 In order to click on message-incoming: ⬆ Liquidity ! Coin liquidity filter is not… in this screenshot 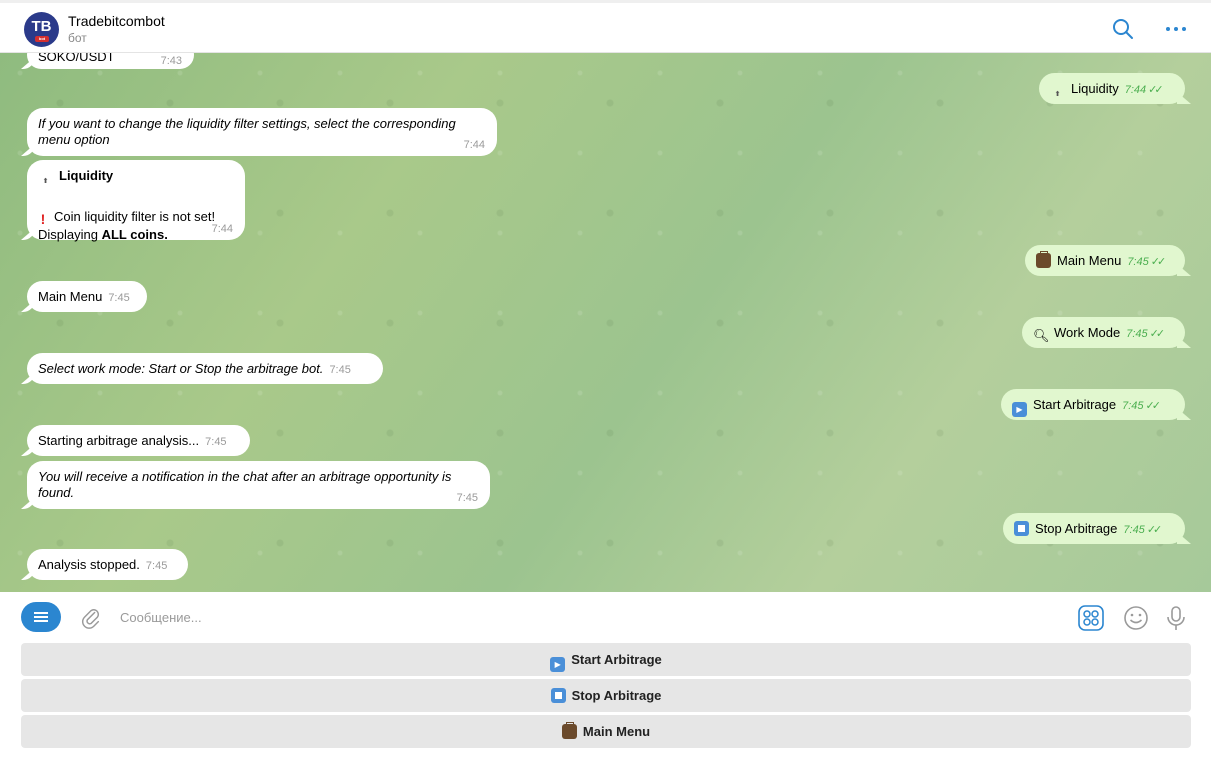, I will do `click(136, 201)`.